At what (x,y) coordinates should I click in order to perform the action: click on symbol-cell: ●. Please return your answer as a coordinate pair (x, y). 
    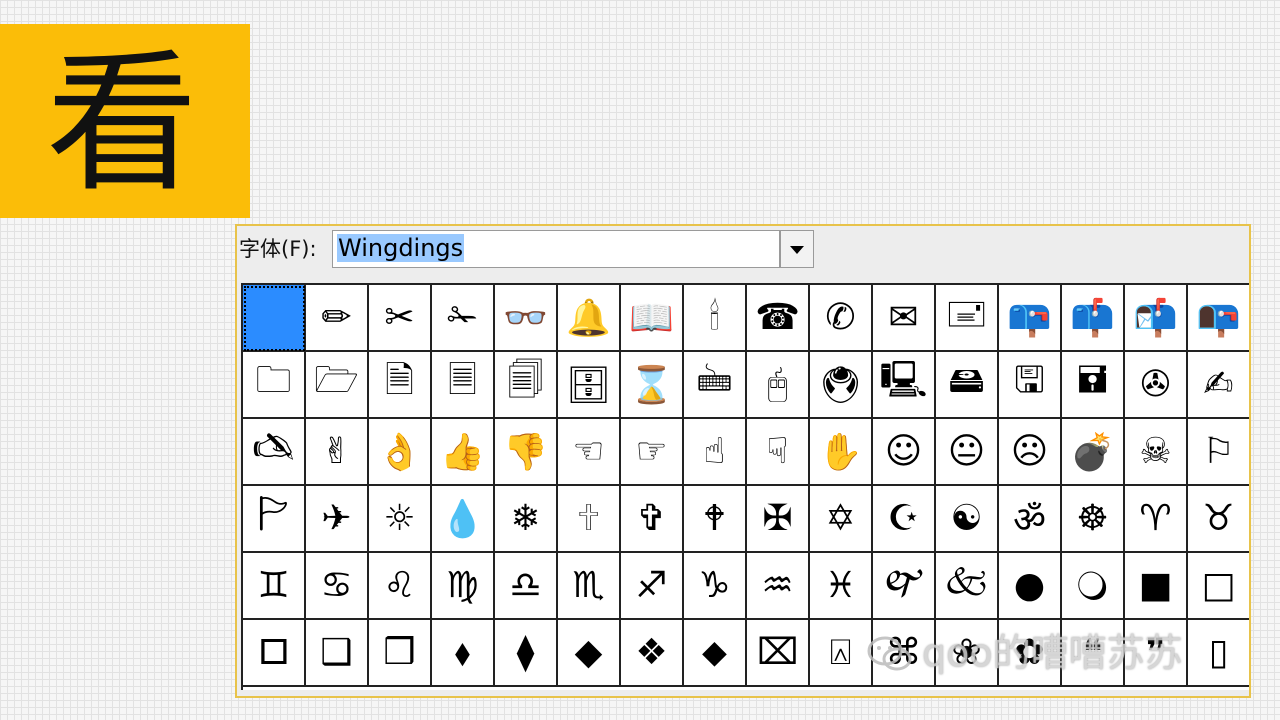
    Looking at the image, I should click on (1030, 586).